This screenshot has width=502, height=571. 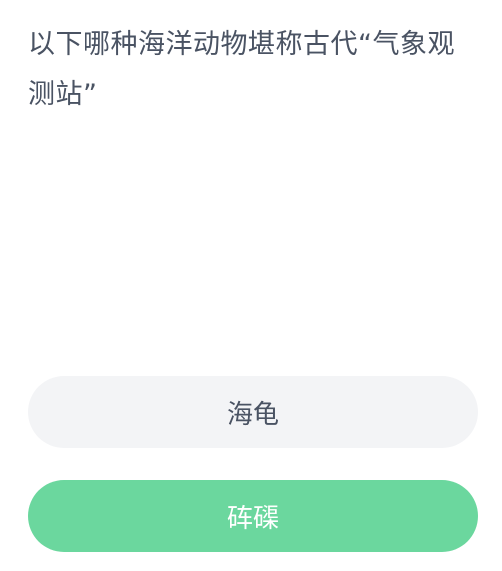 I want to click on answer-option-label: 砗磲, so click(x=252, y=518).